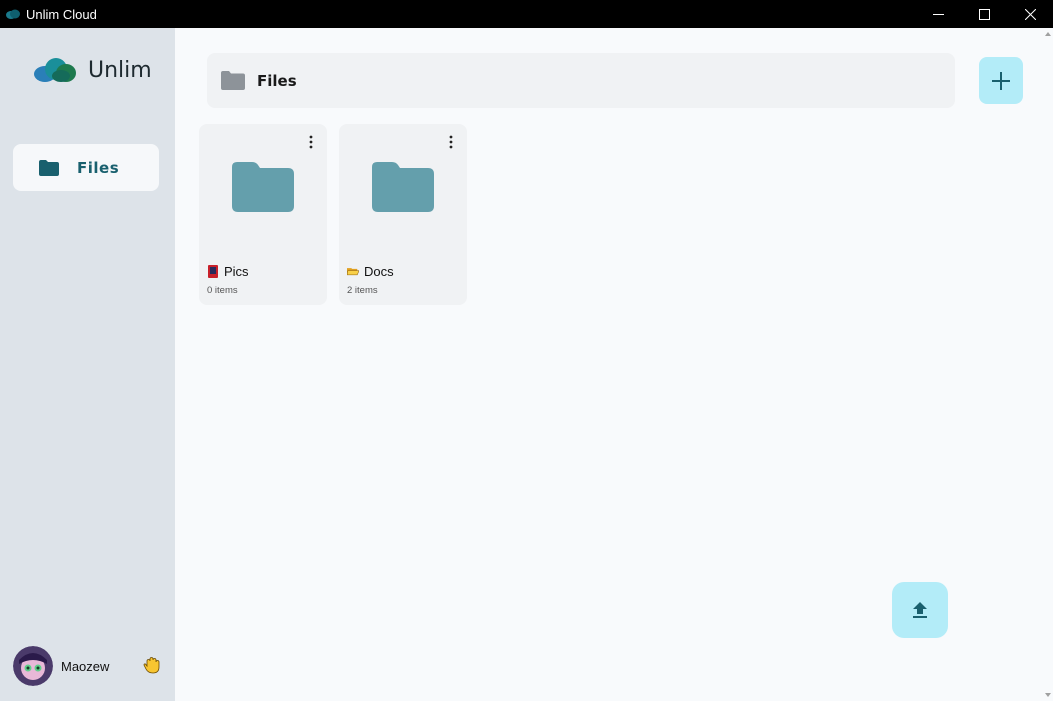 The height and width of the screenshot is (701, 1053). I want to click on title-bar: Unlim Cloud, so click(526, 14).